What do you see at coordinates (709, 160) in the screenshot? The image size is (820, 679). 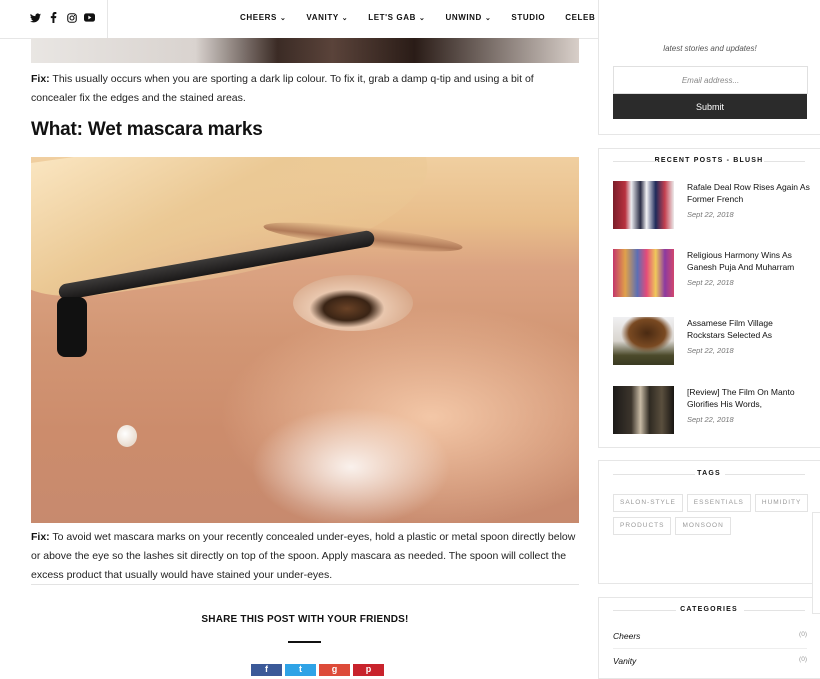 I see `recent-posts-title: RECENT POSTS - BLUSH` at bounding box center [709, 160].